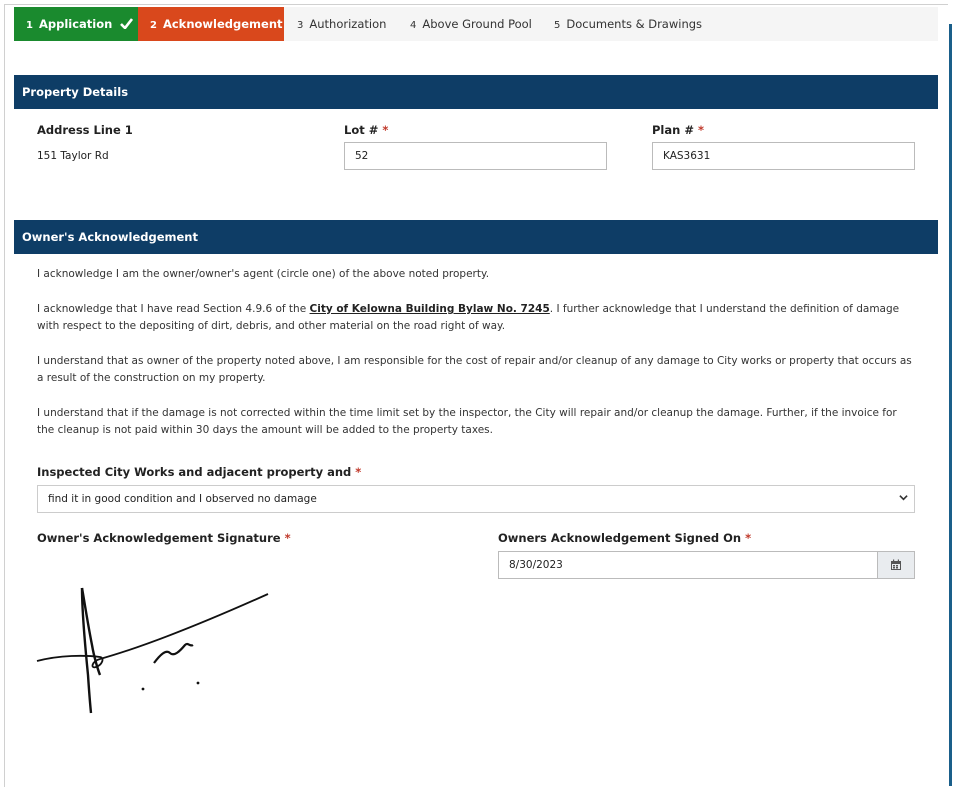 The height and width of the screenshot is (787, 953). Describe the element at coordinates (557, 25) in the screenshot. I see `tab-number: 5` at that location.